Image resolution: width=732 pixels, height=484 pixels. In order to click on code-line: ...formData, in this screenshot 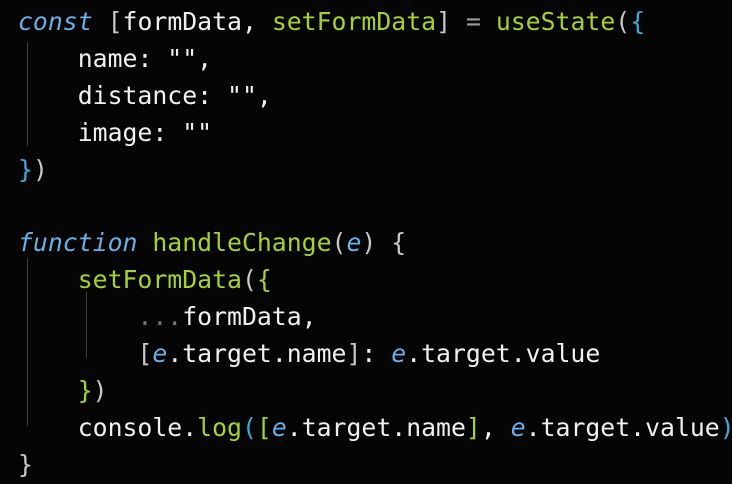, I will do `click(167, 317)`.